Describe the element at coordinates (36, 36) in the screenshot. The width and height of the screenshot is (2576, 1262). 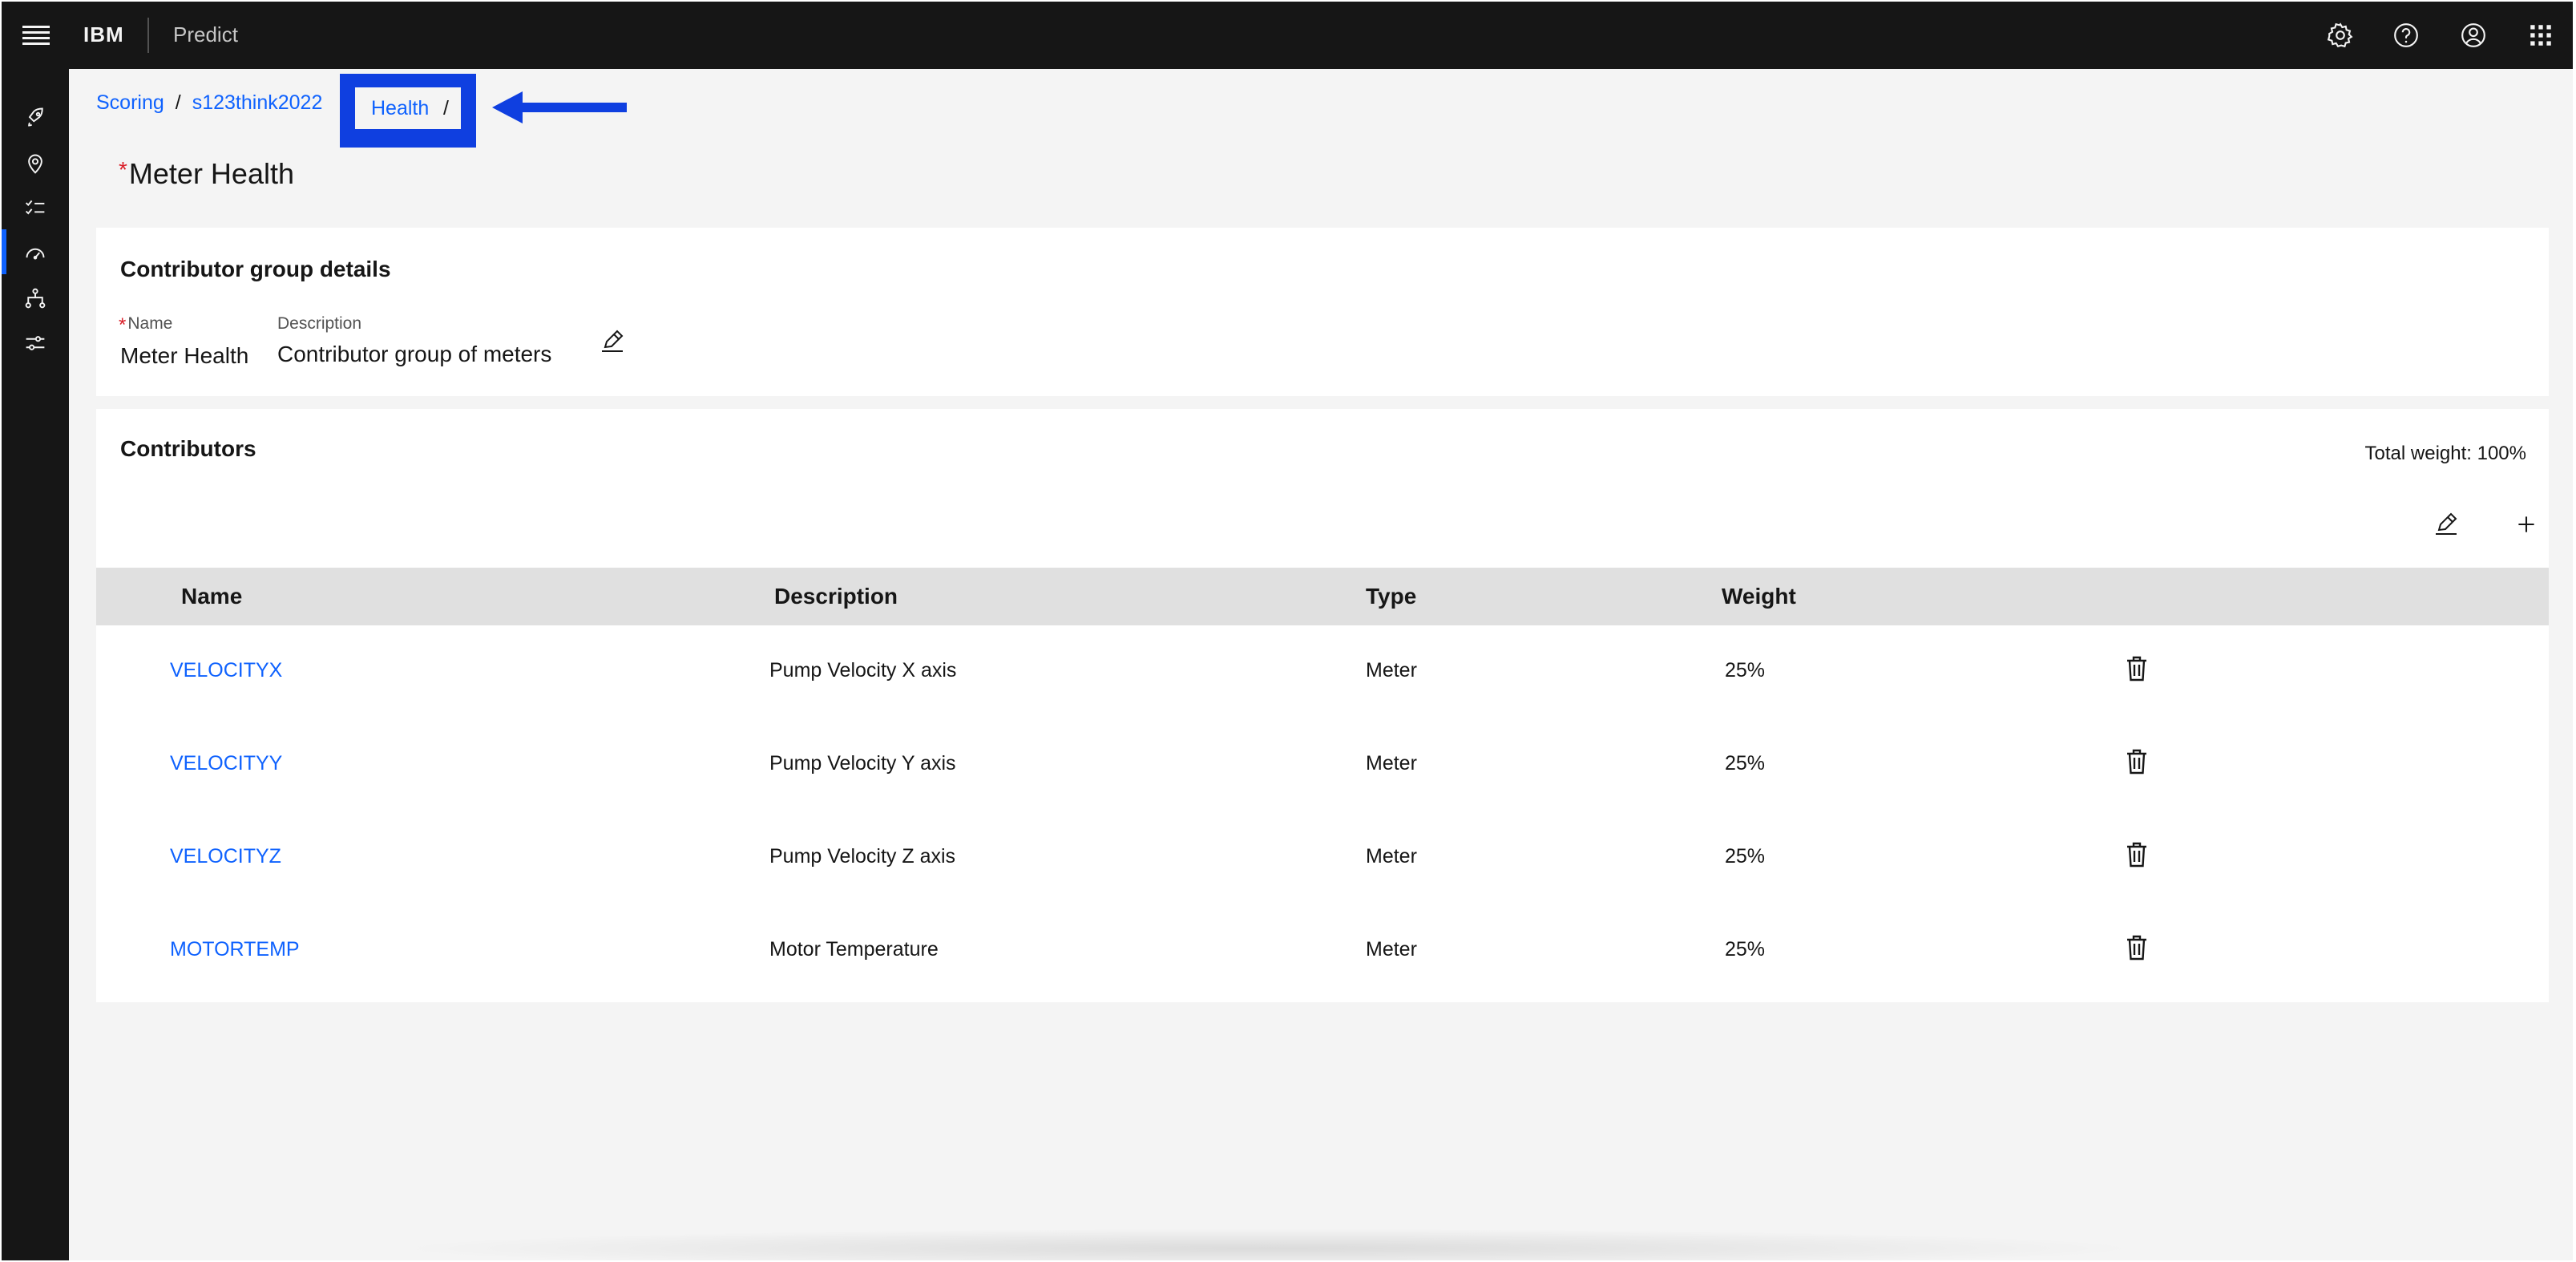
I see `menu-icon` at that location.